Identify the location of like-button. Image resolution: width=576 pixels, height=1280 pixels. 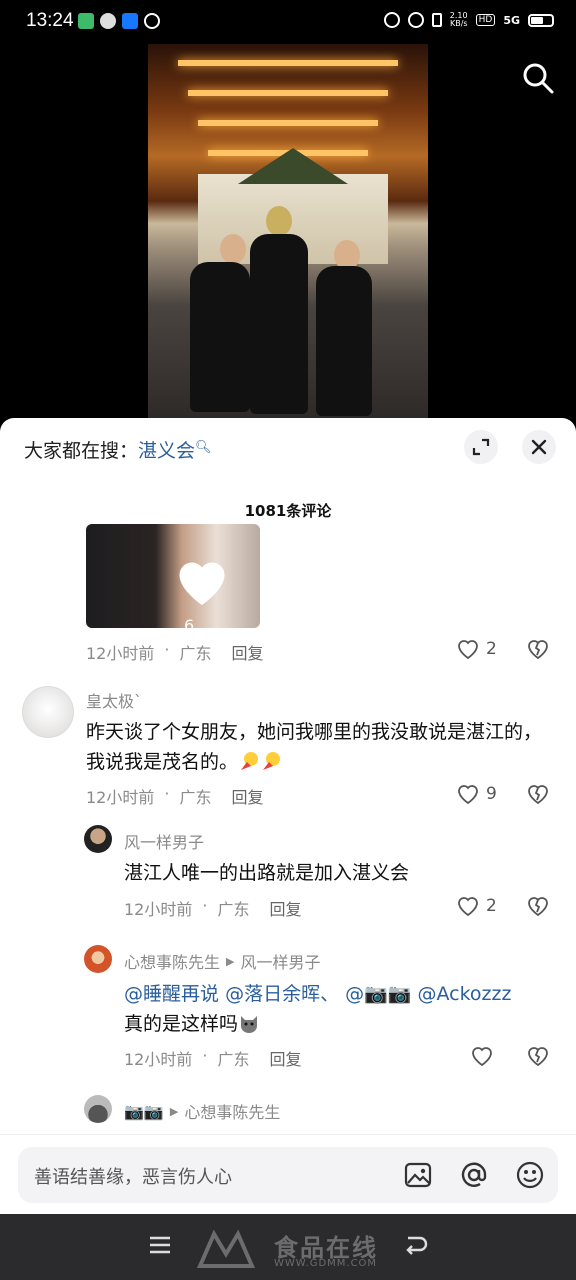
(485, 1056).